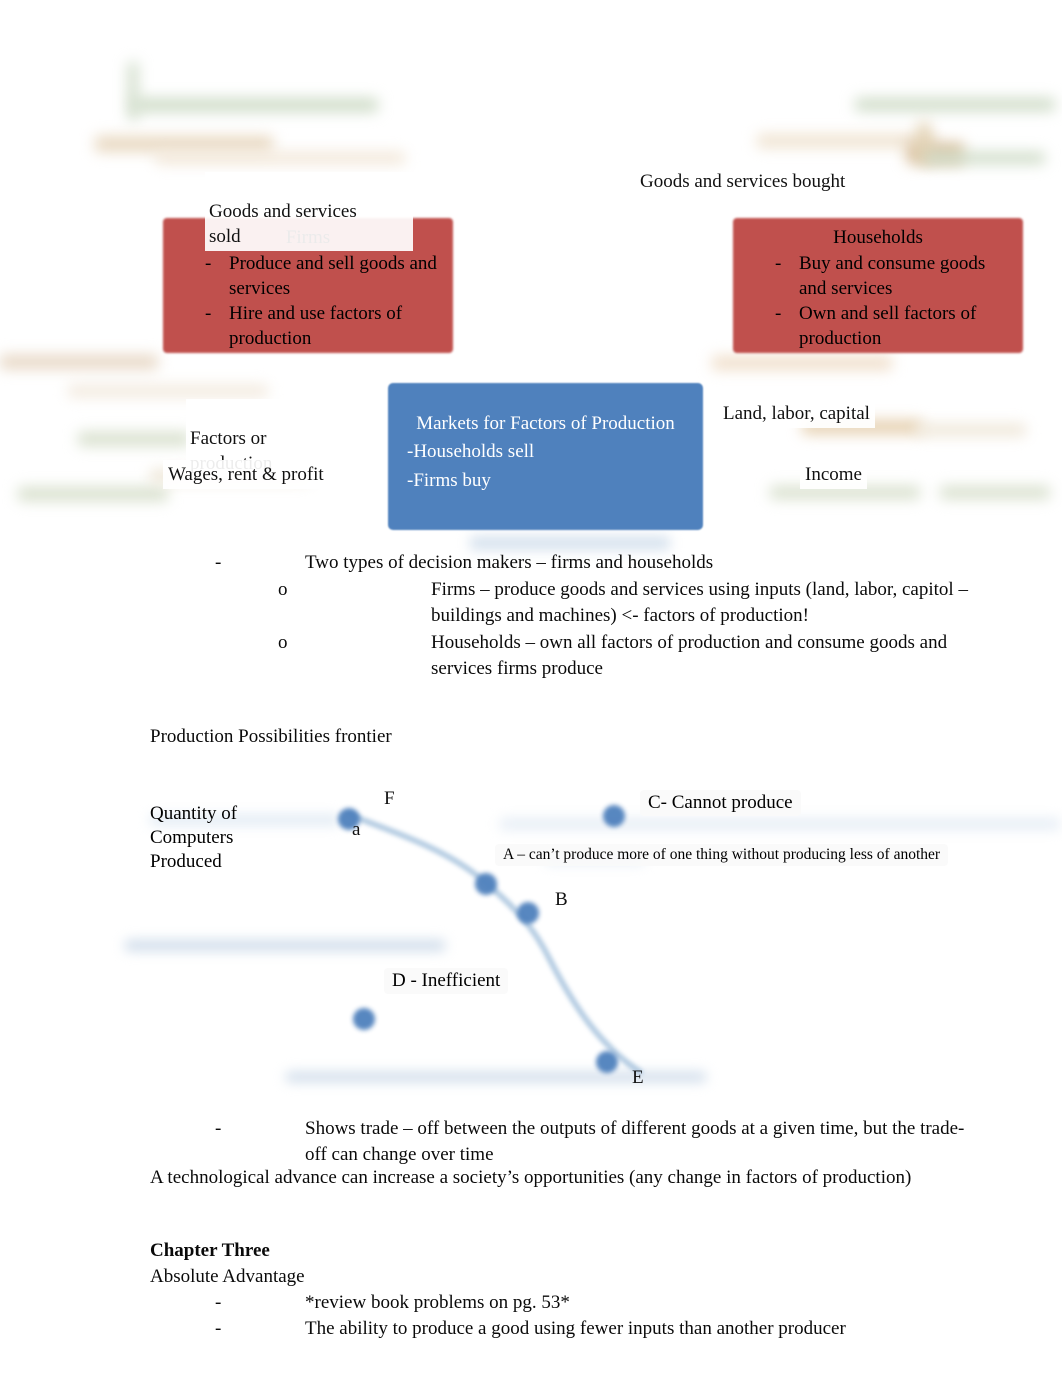 Image resolution: width=1062 pixels, height=1376 pixels. Describe the element at coordinates (607, 1062) in the screenshot. I see `chart-point-E` at that location.